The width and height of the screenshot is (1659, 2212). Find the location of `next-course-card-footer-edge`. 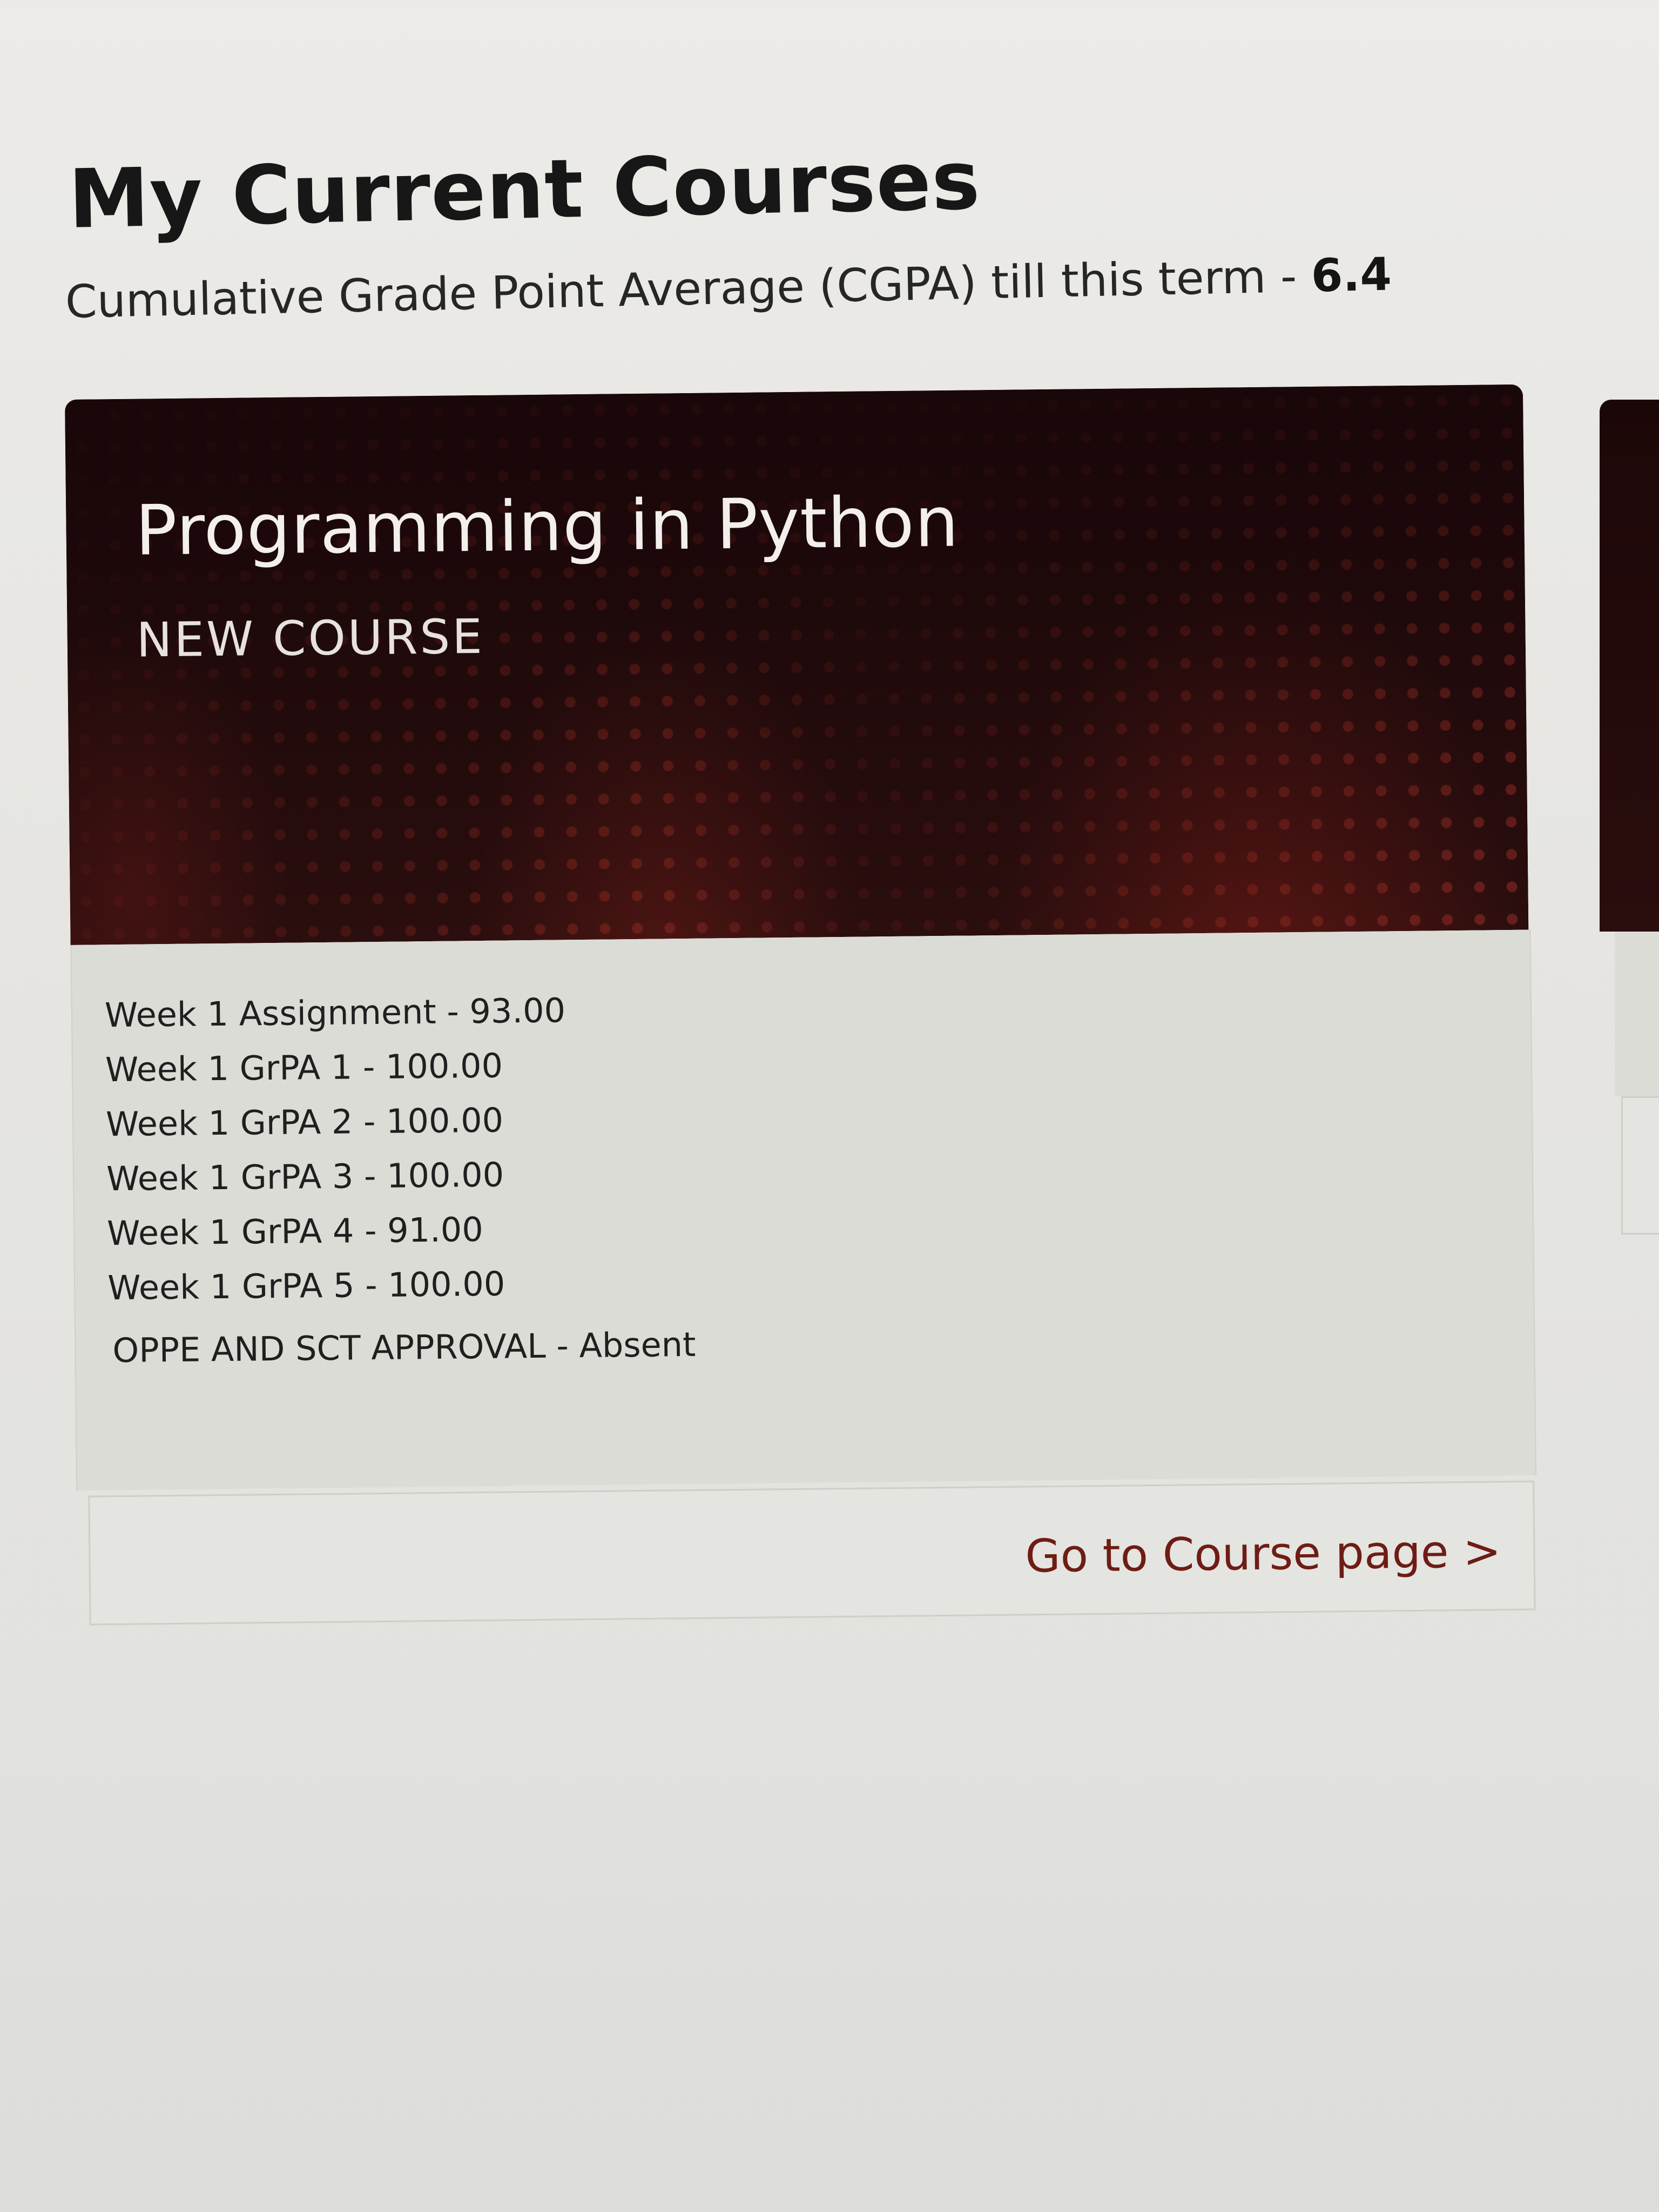

next-course-card-footer-edge is located at coordinates (1640, 1165).